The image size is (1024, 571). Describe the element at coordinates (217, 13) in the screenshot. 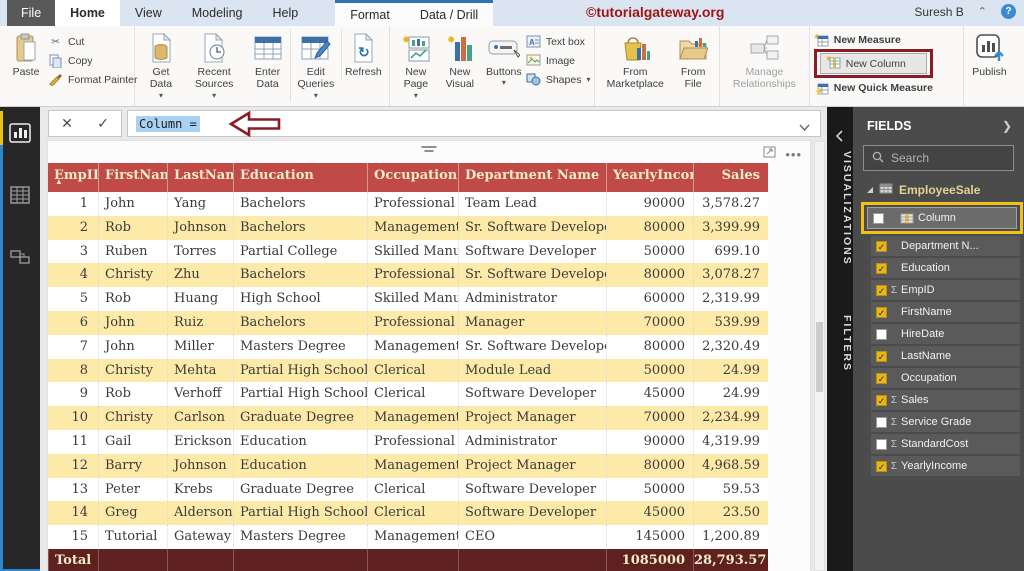

I see `tab-modeling: Modeling` at that location.